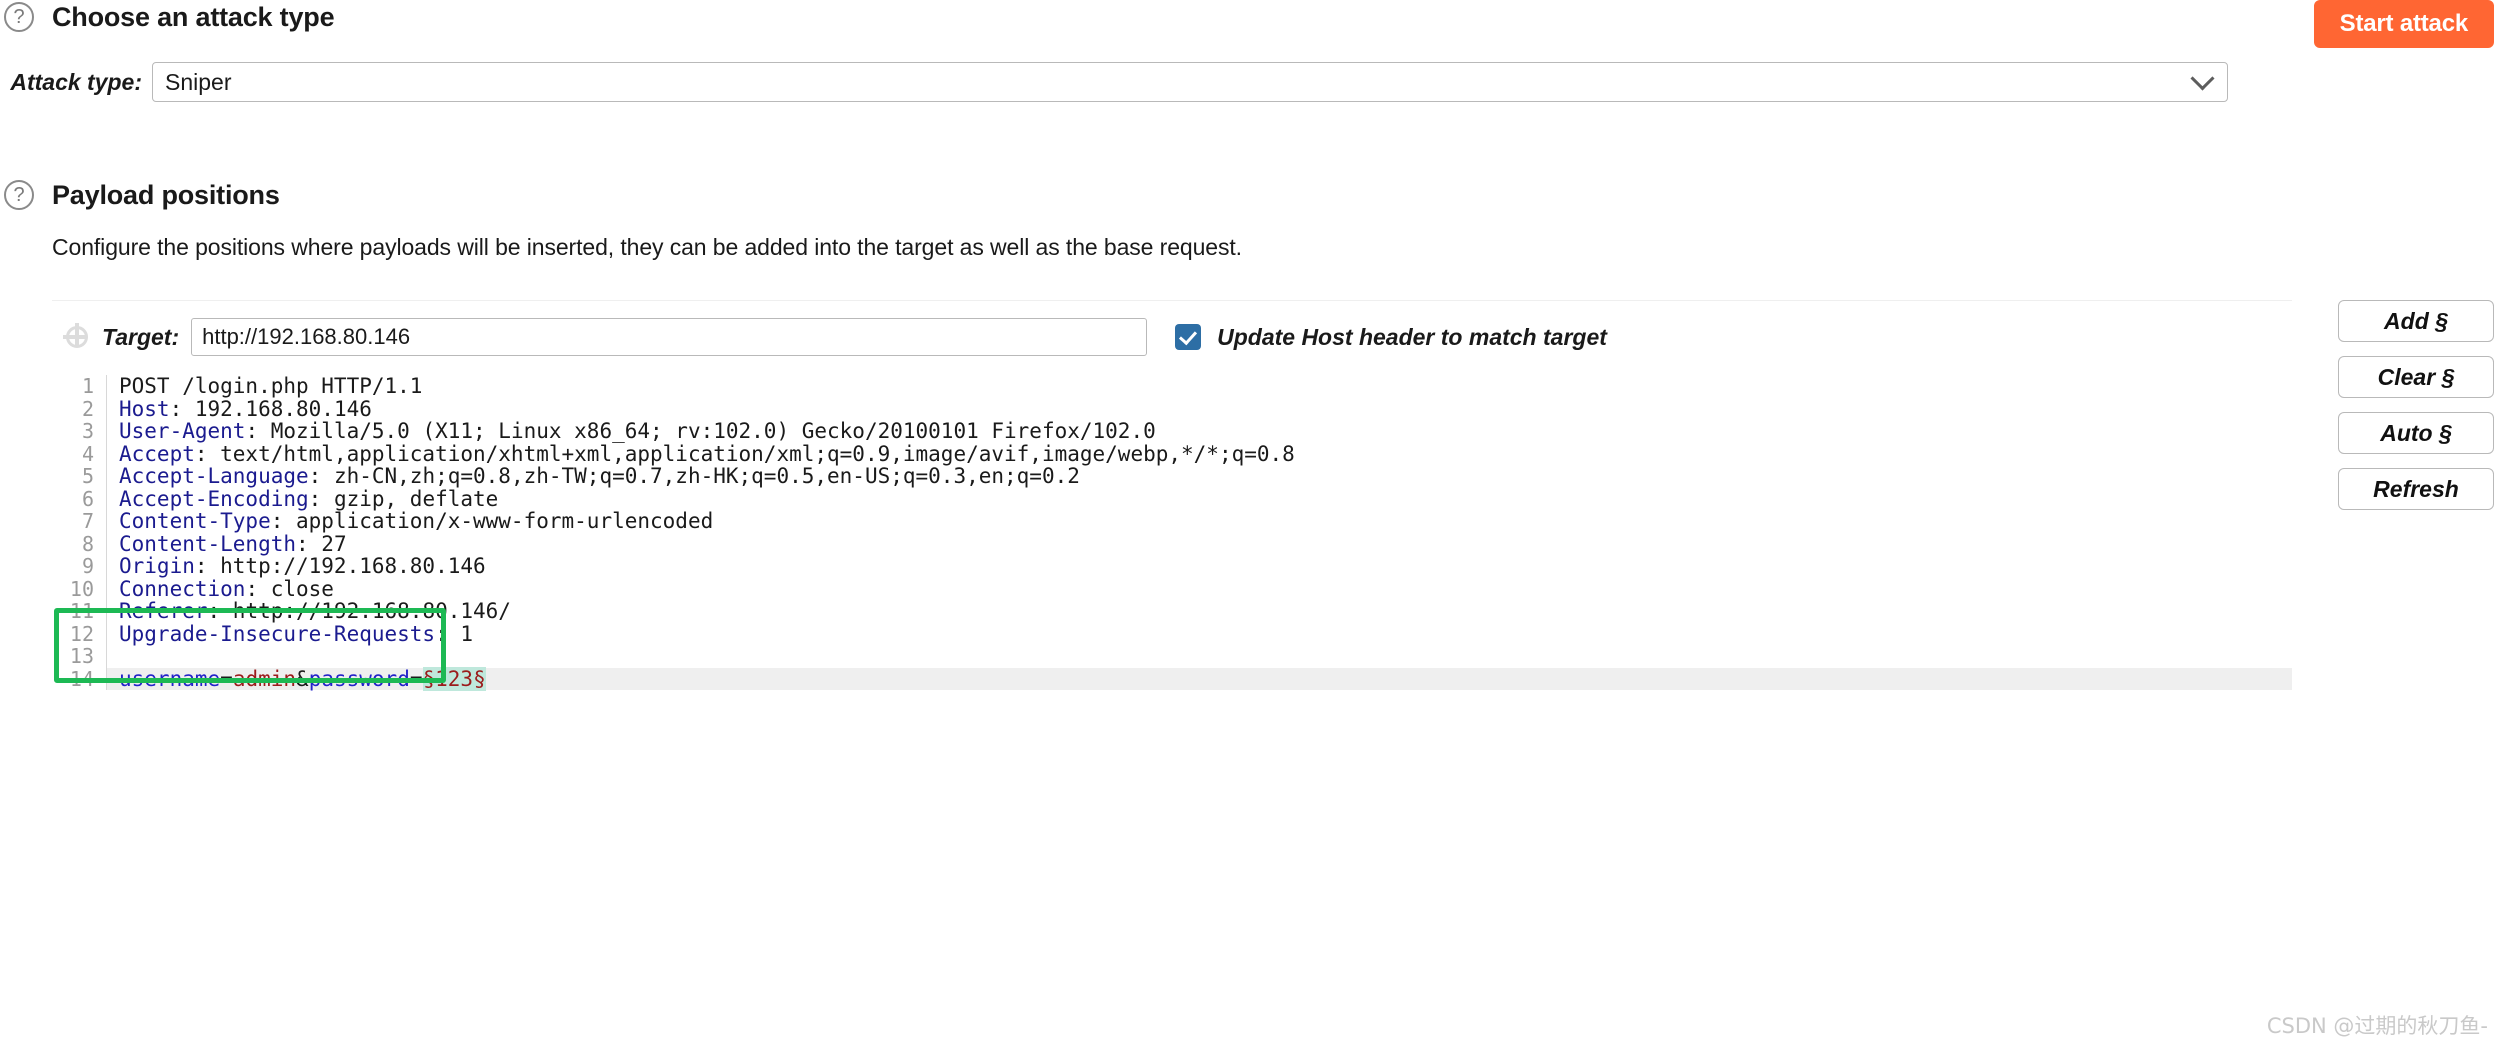  Describe the element at coordinates (182, 431) in the screenshot. I see `code-token: User-Agent` at that location.